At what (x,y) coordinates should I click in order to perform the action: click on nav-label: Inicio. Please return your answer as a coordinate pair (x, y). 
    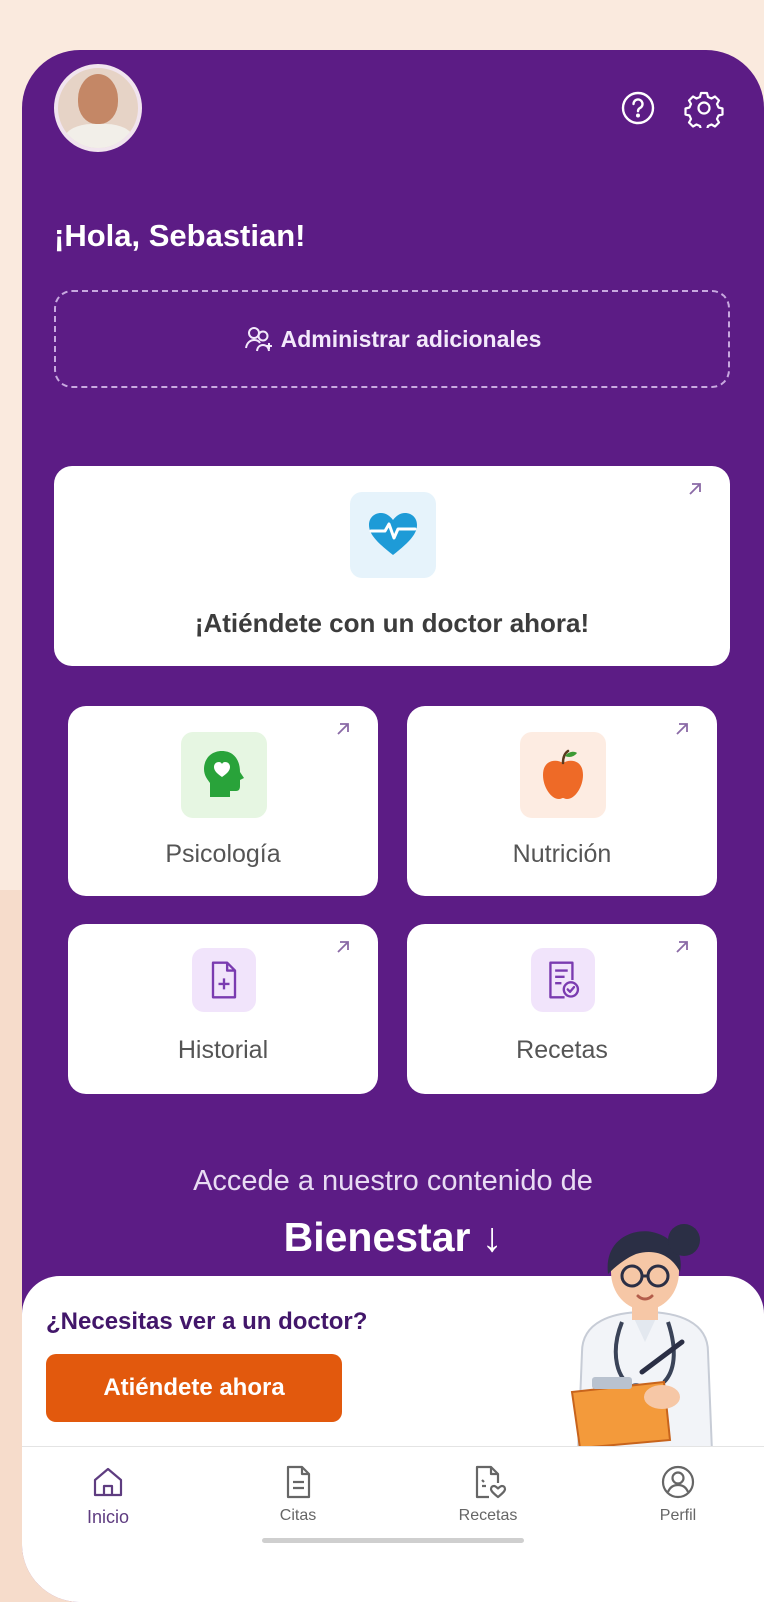
    Looking at the image, I should click on (108, 1517).